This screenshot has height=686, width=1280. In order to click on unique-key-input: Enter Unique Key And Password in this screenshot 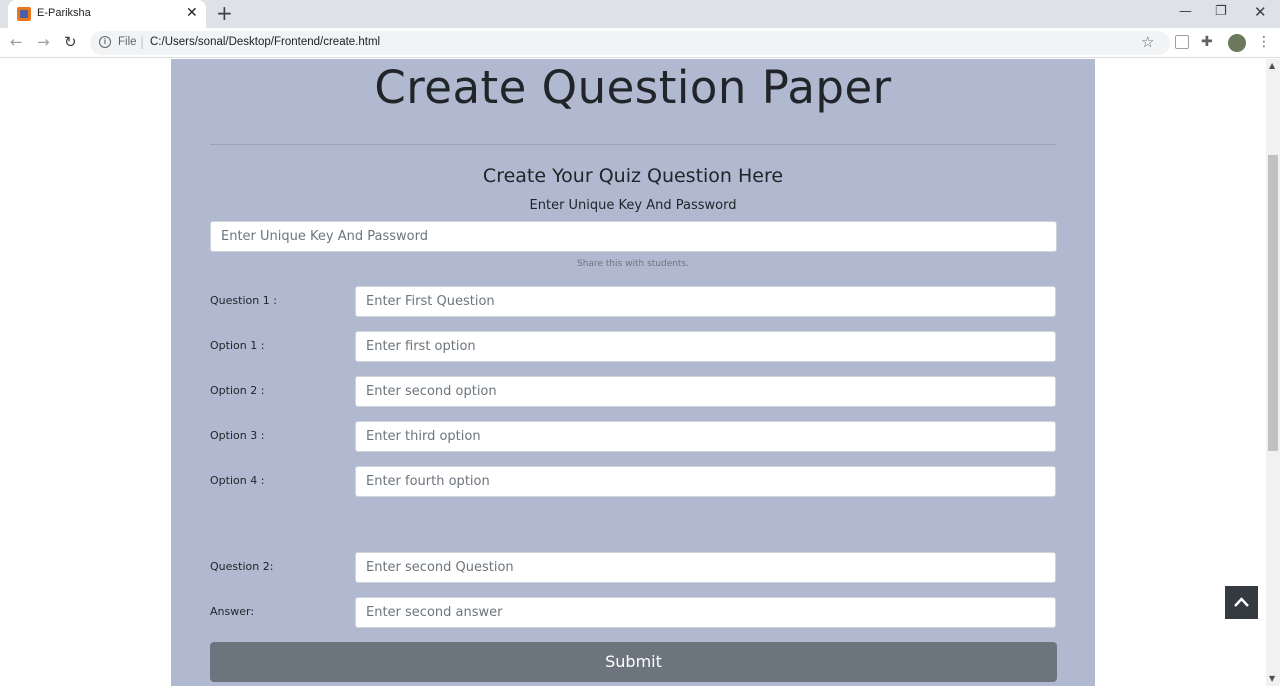, I will do `click(633, 236)`.